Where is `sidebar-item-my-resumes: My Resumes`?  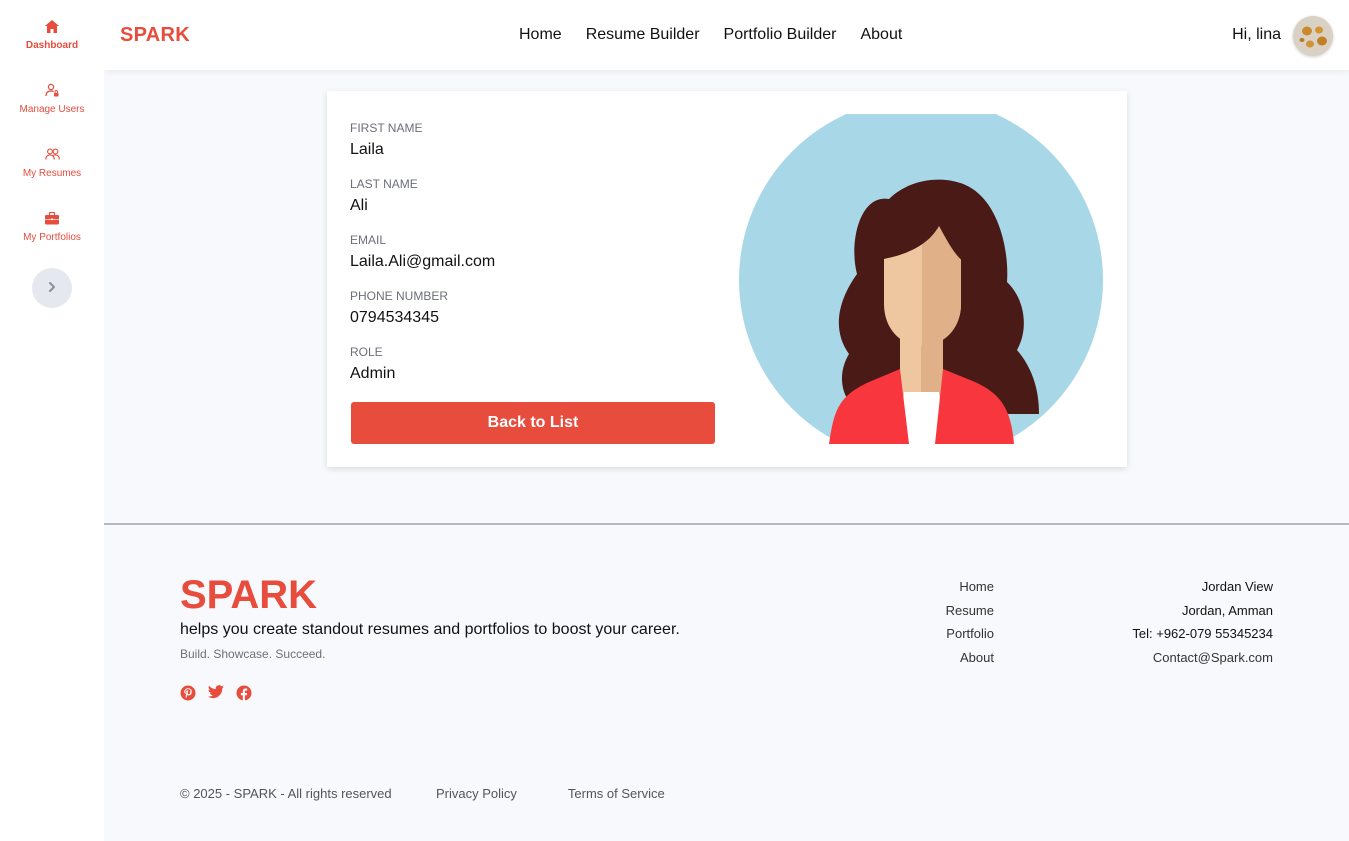 sidebar-item-my-resumes: My Resumes is located at coordinates (52, 174).